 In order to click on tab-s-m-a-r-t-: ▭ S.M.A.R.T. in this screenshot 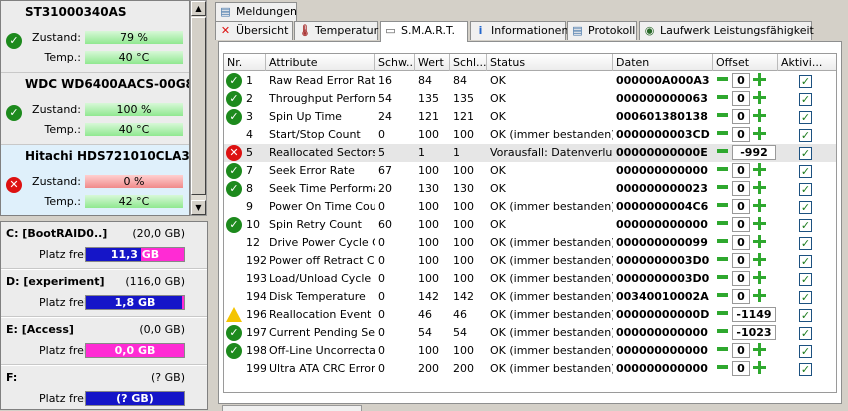, I will do `click(424, 31)`.